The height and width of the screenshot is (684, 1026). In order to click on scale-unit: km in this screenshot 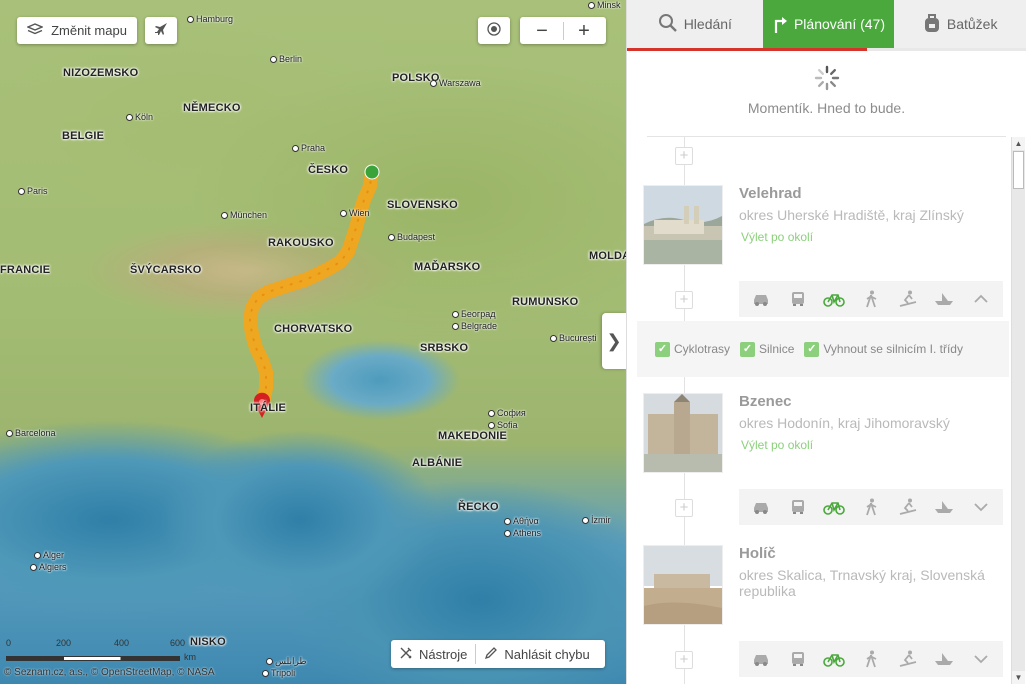, I will do `click(190, 657)`.